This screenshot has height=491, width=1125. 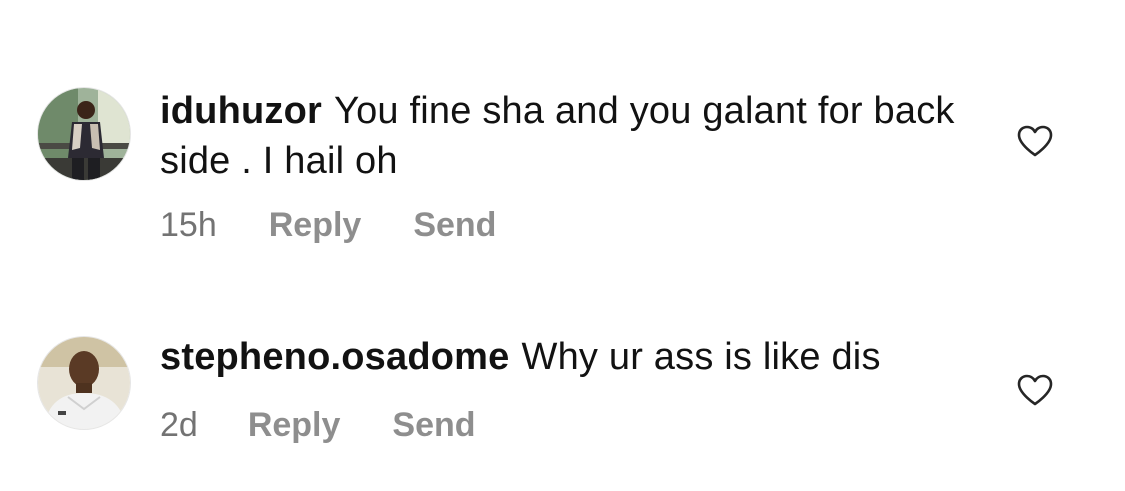 What do you see at coordinates (179, 425) in the screenshot?
I see `comment-timestamp: 2d` at bounding box center [179, 425].